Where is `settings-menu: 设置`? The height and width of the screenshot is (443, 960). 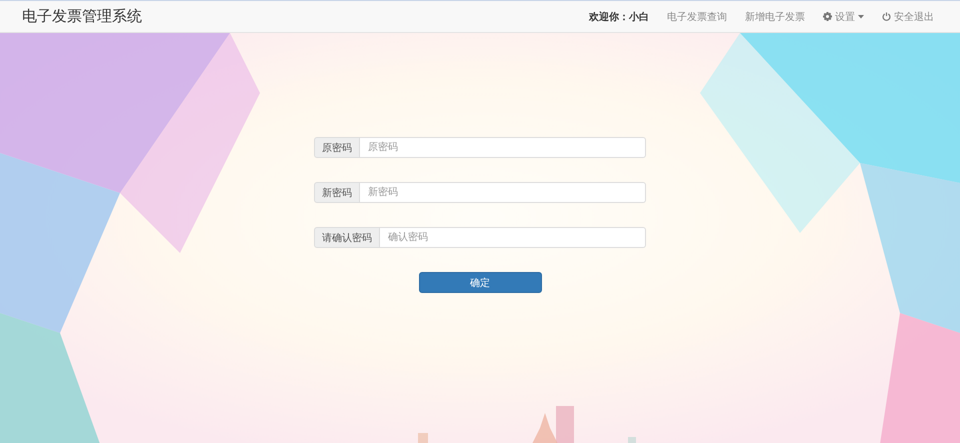
settings-menu: 设置 is located at coordinates (843, 17).